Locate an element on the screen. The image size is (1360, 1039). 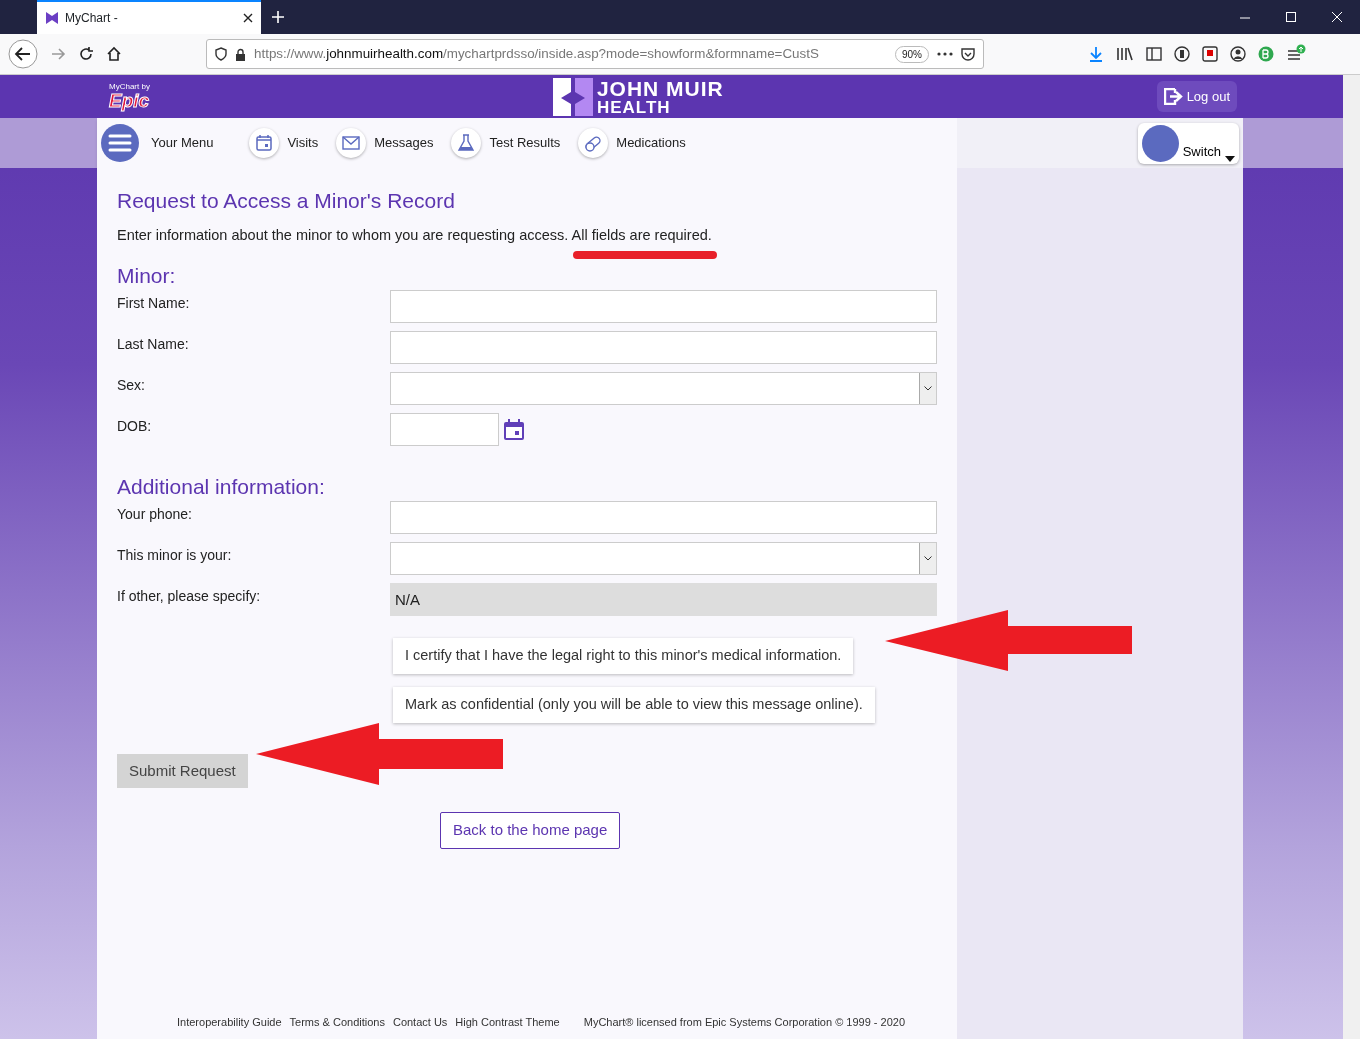
footer-link: Contact Us is located at coordinates (420, 1021).